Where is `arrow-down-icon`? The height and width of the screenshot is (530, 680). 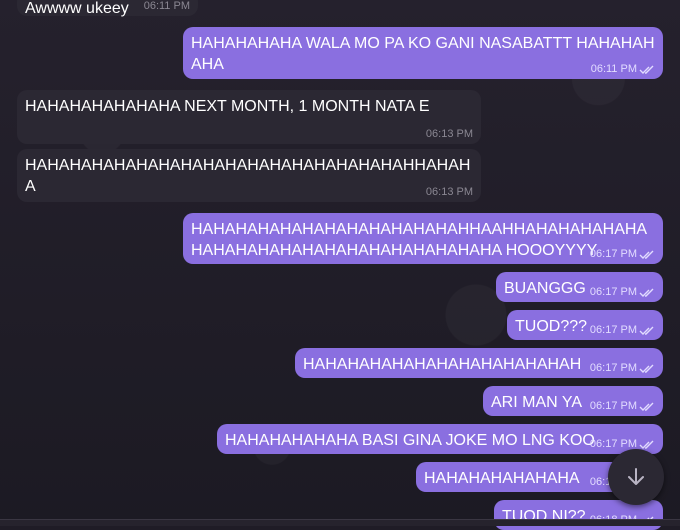
arrow-down-icon is located at coordinates (636, 476).